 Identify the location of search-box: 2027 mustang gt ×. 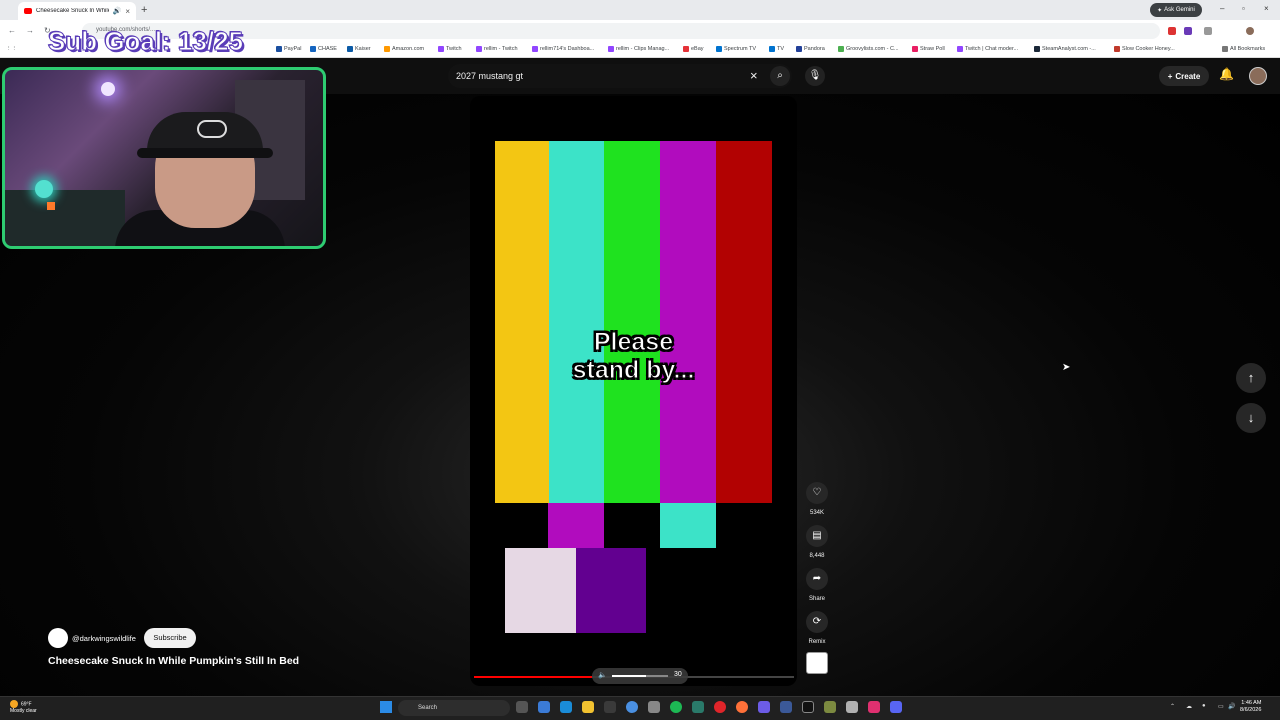
(620, 76).